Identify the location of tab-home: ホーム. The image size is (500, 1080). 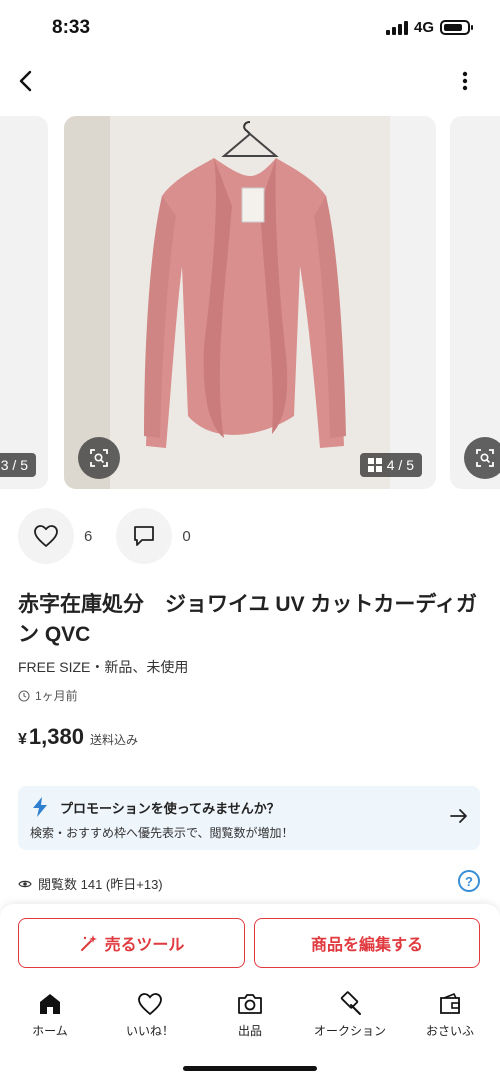
(50, 1018).